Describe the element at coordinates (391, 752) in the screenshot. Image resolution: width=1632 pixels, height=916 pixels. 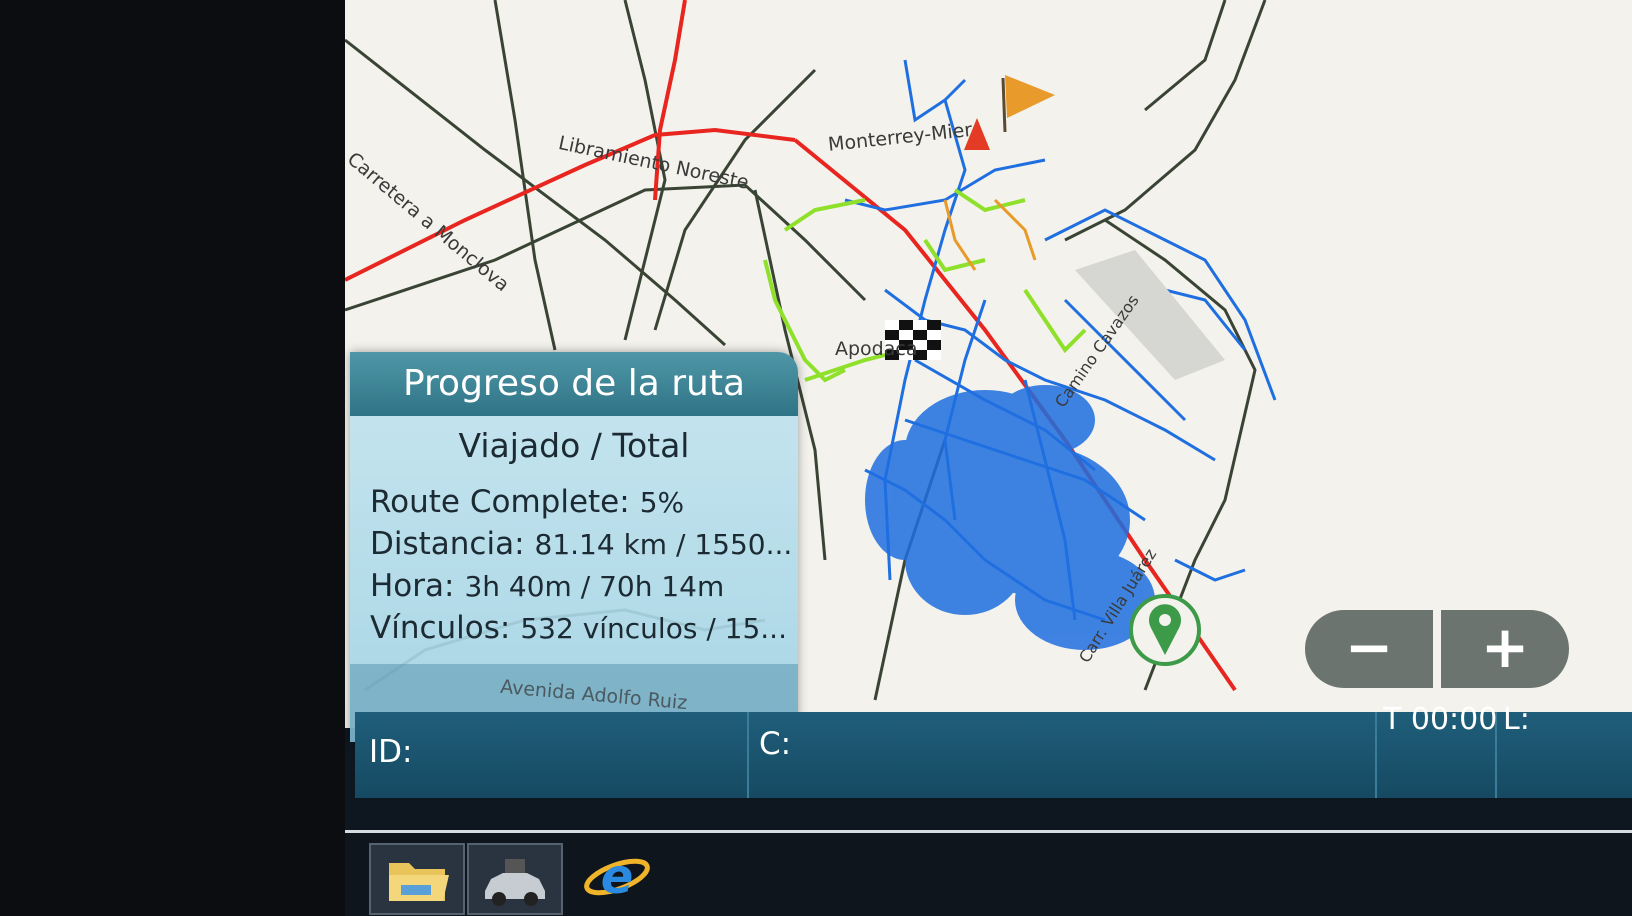
I see `status-id-label: ID:` at that location.